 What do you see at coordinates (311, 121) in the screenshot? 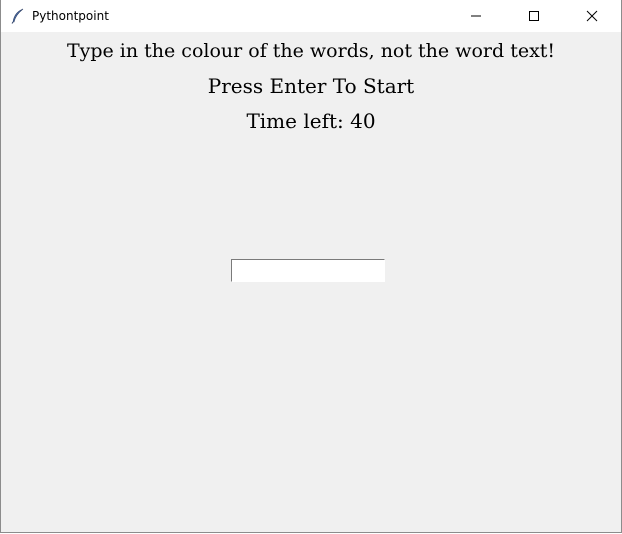
I see `time-left-label: Time left: 40` at bounding box center [311, 121].